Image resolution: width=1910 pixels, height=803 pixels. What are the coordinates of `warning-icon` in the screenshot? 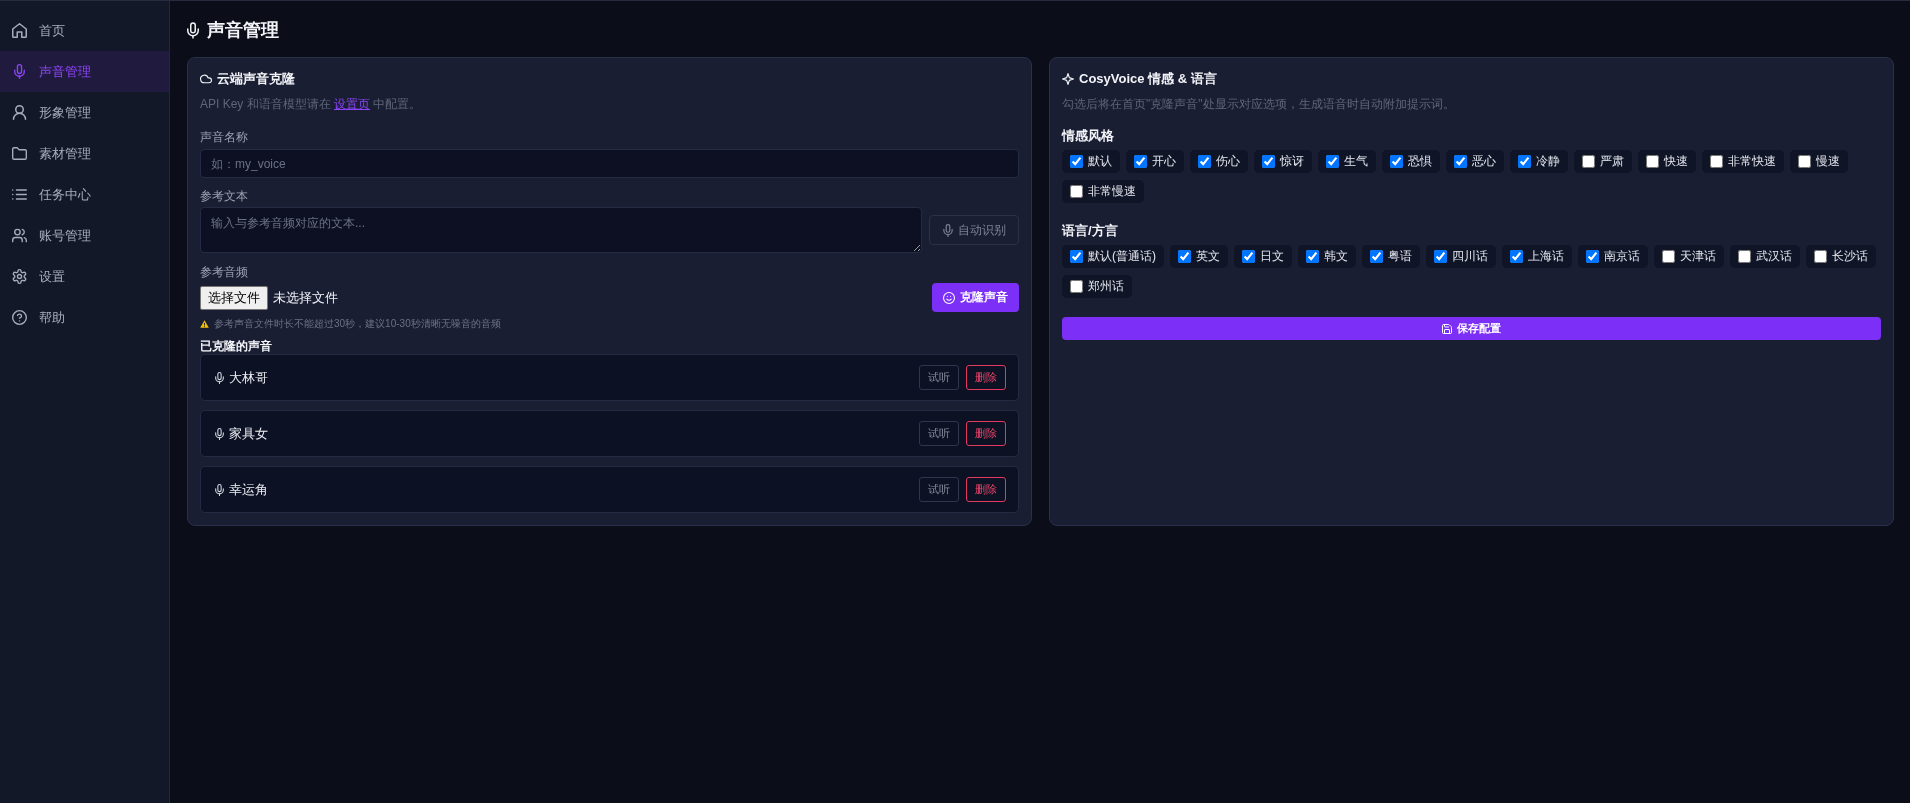 It's located at (204, 324).